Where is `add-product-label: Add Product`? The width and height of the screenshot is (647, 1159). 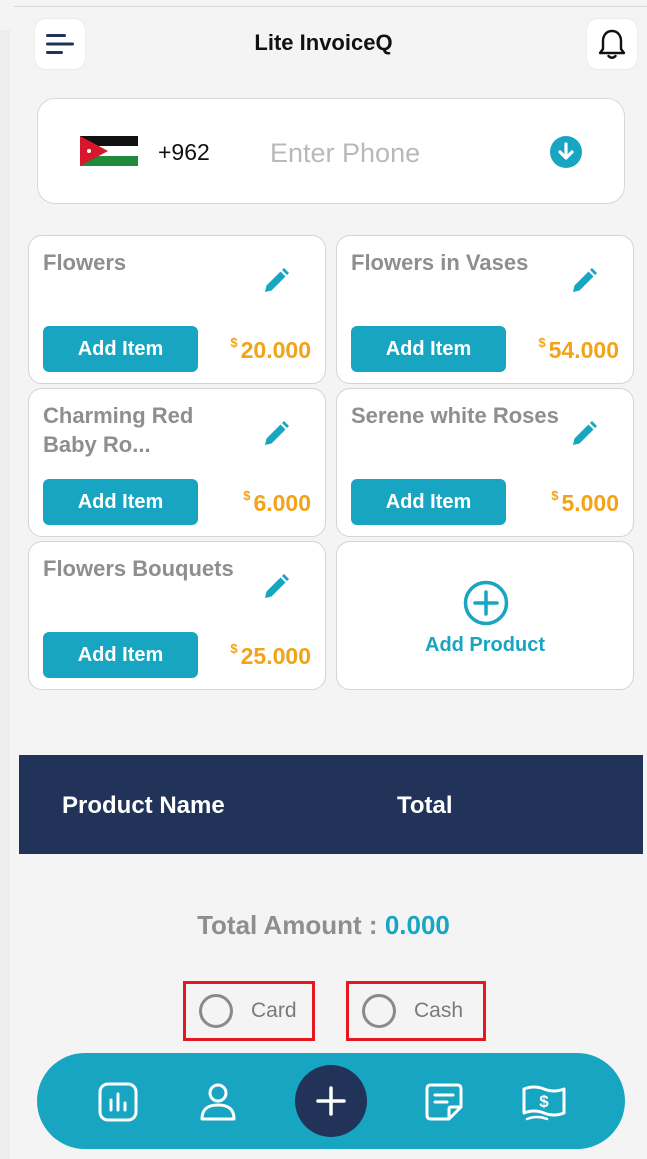
add-product-label: Add Product is located at coordinates (485, 645).